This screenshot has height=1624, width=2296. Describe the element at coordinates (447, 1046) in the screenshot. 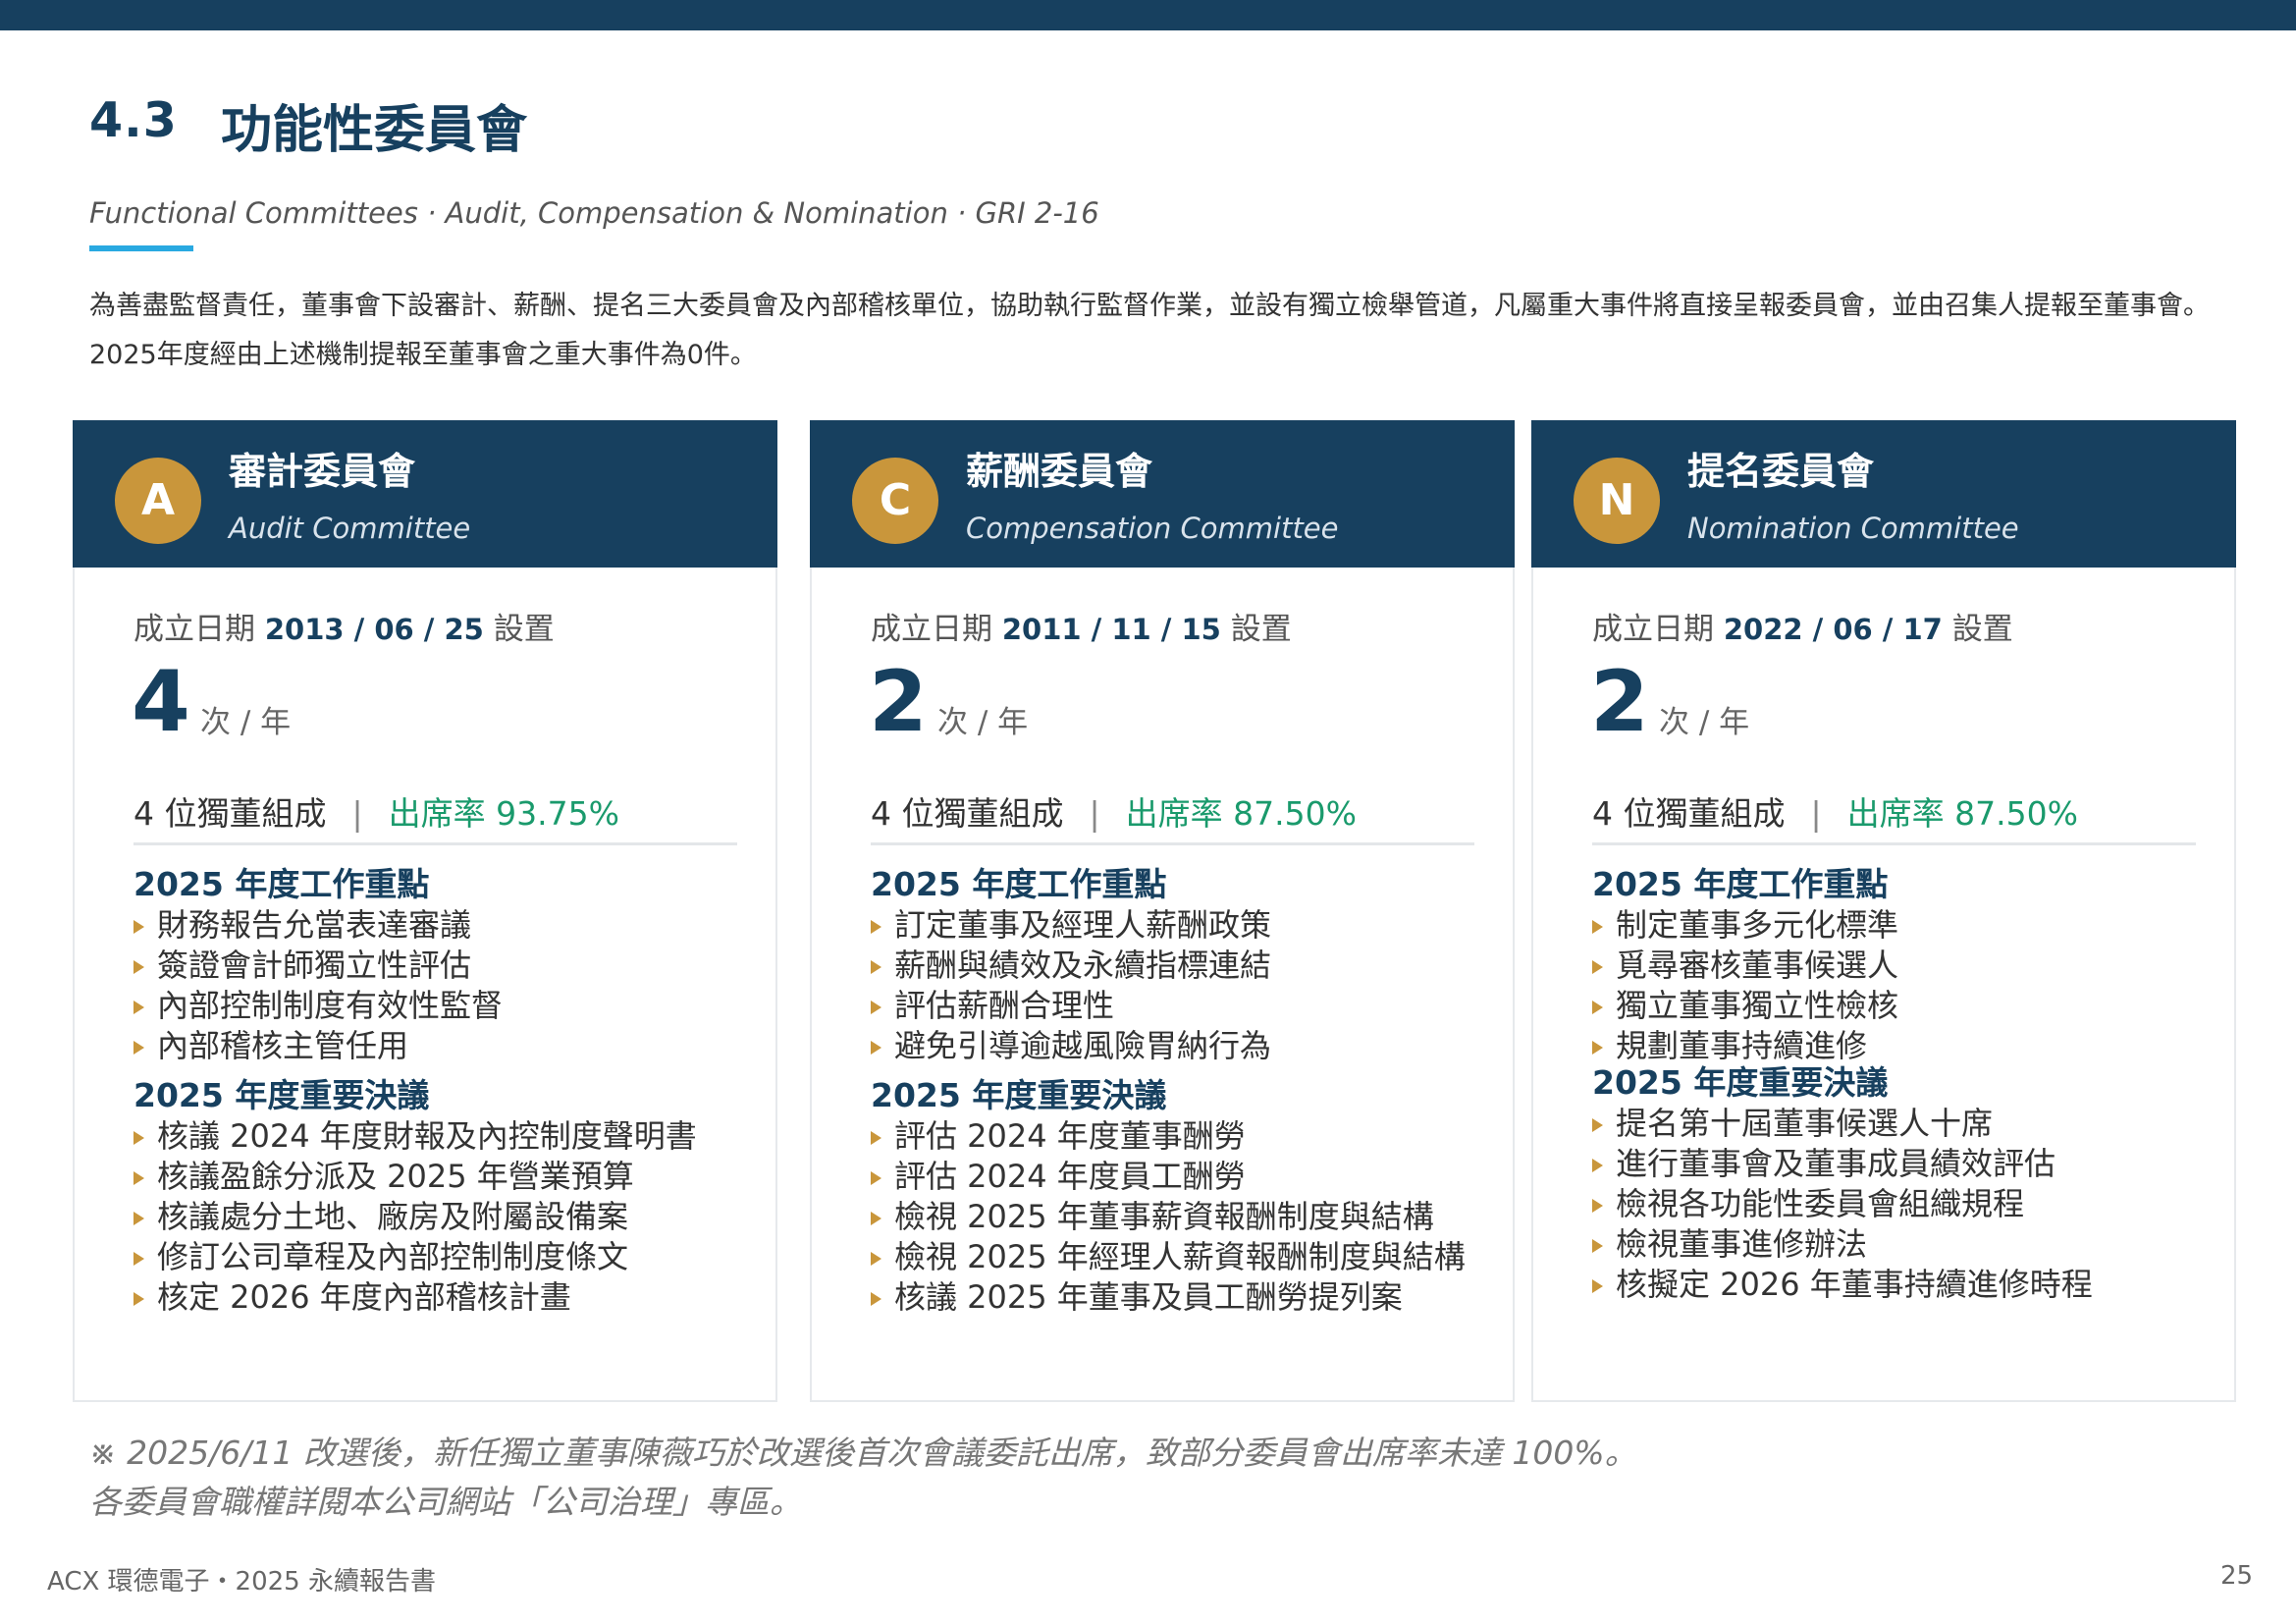

I see `list-item: 內部稽核主管任用` at that location.